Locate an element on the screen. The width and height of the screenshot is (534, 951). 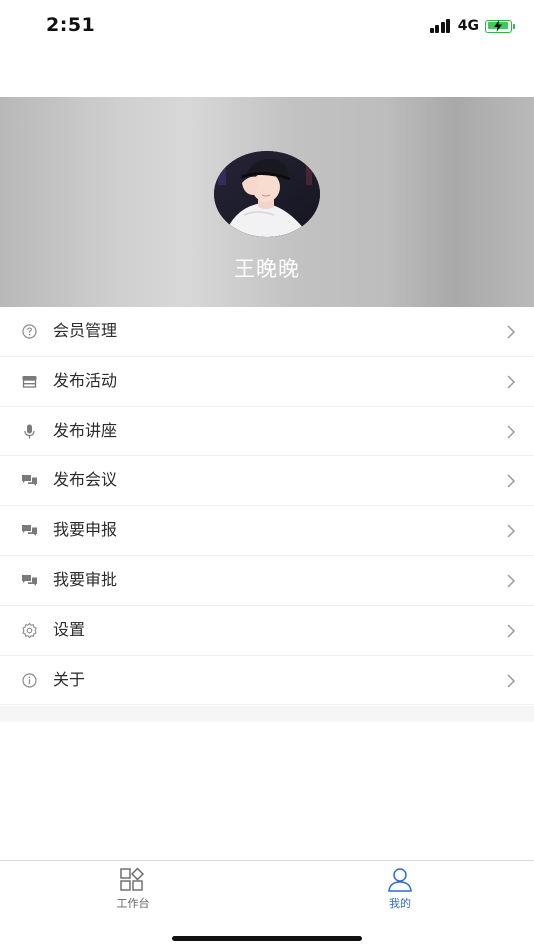
tab-mine: 我的 is located at coordinates (400, 889).